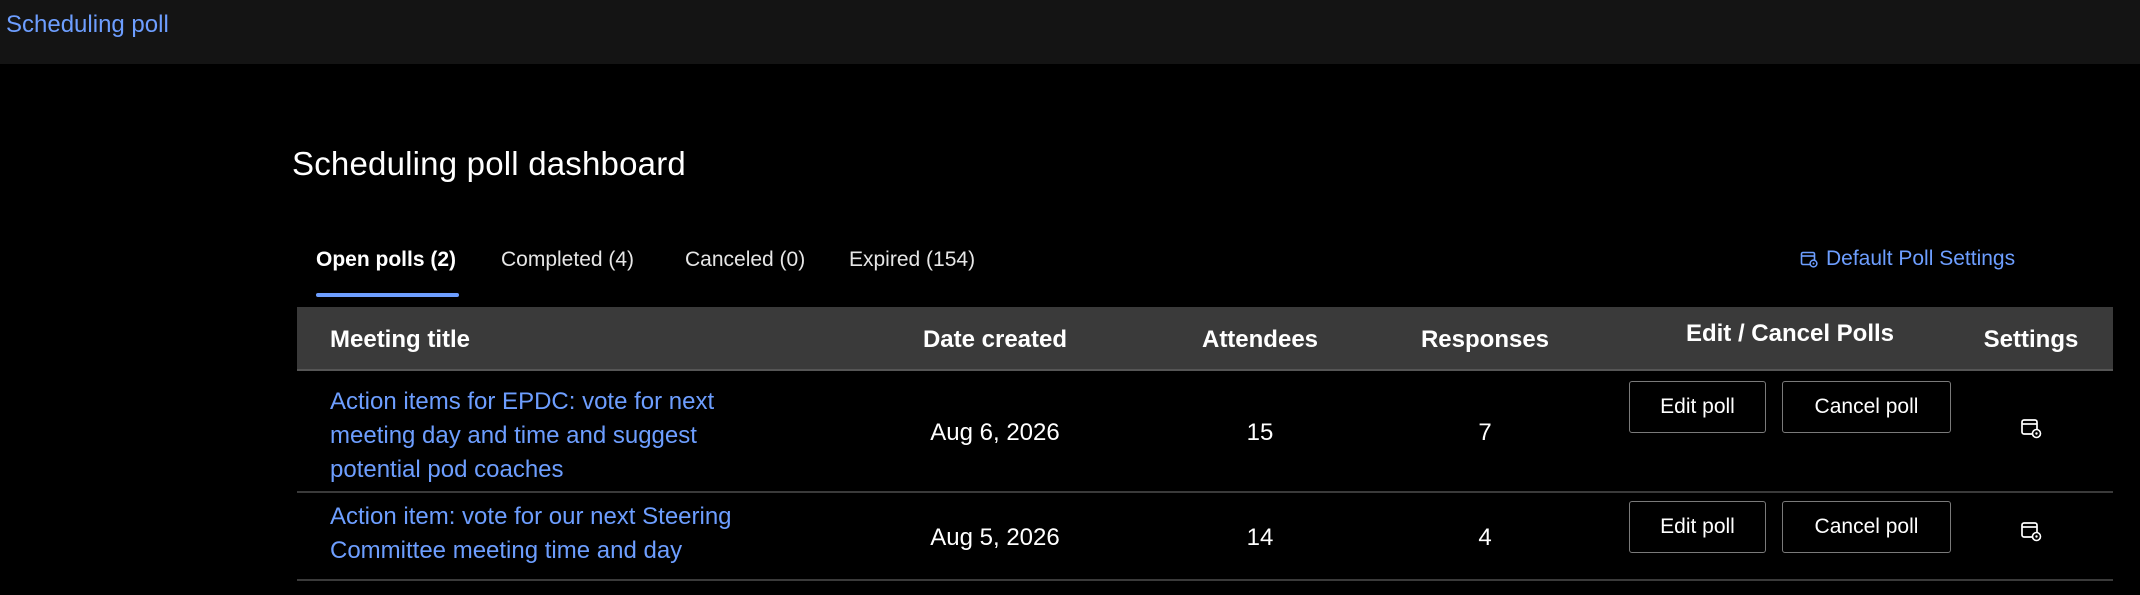  I want to click on responses-count: 7, so click(1485, 432).